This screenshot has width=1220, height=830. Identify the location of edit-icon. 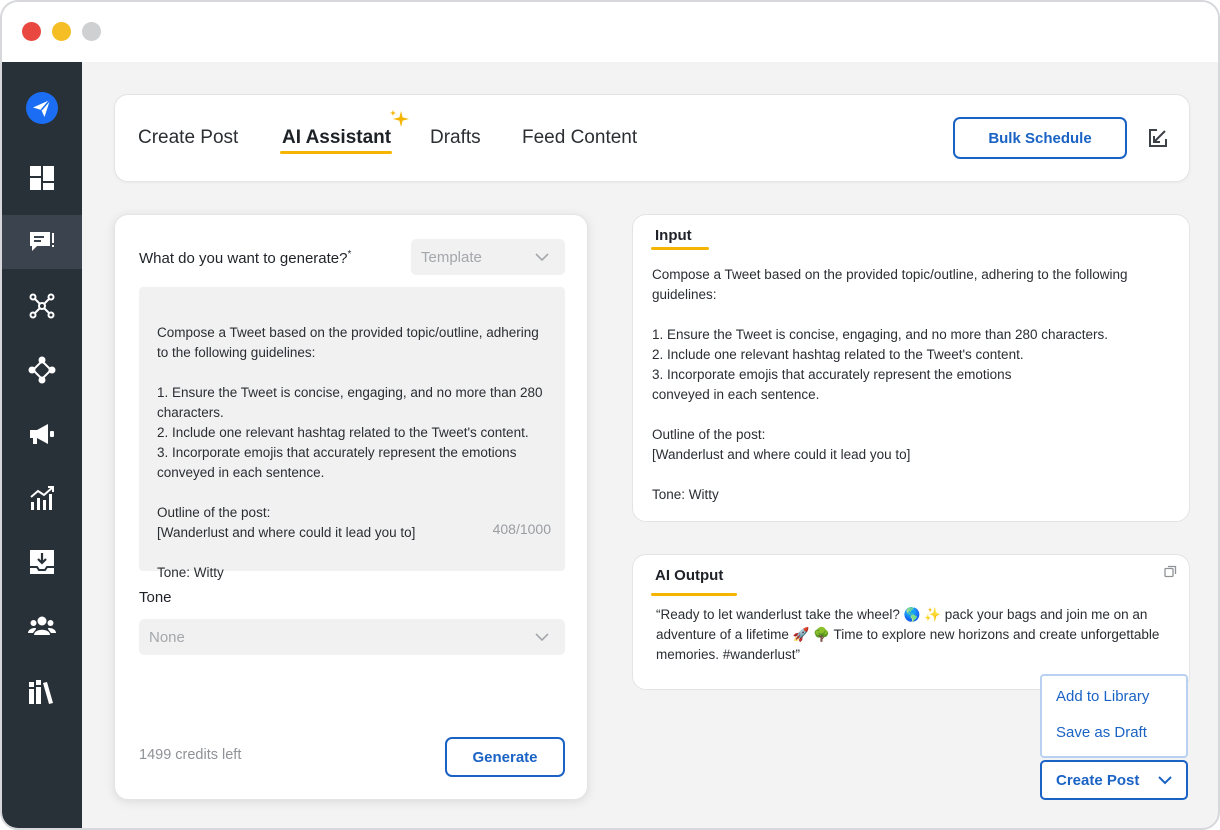
(1158, 138).